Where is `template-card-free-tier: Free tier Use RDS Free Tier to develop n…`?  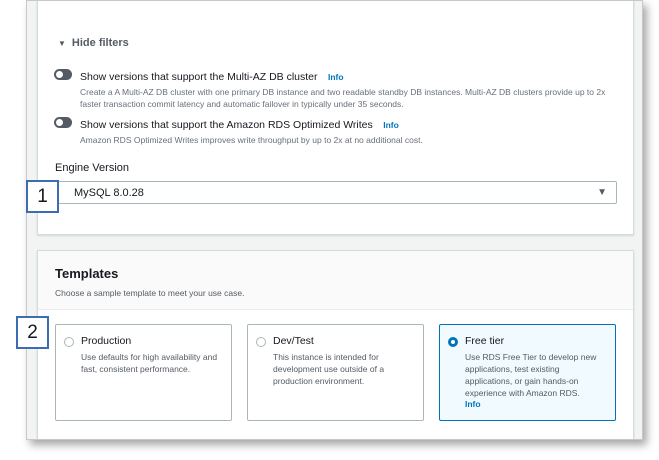
template-card-free-tier: Free tier Use RDS Free Tier to develop n… is located at coordinates (527, 372).